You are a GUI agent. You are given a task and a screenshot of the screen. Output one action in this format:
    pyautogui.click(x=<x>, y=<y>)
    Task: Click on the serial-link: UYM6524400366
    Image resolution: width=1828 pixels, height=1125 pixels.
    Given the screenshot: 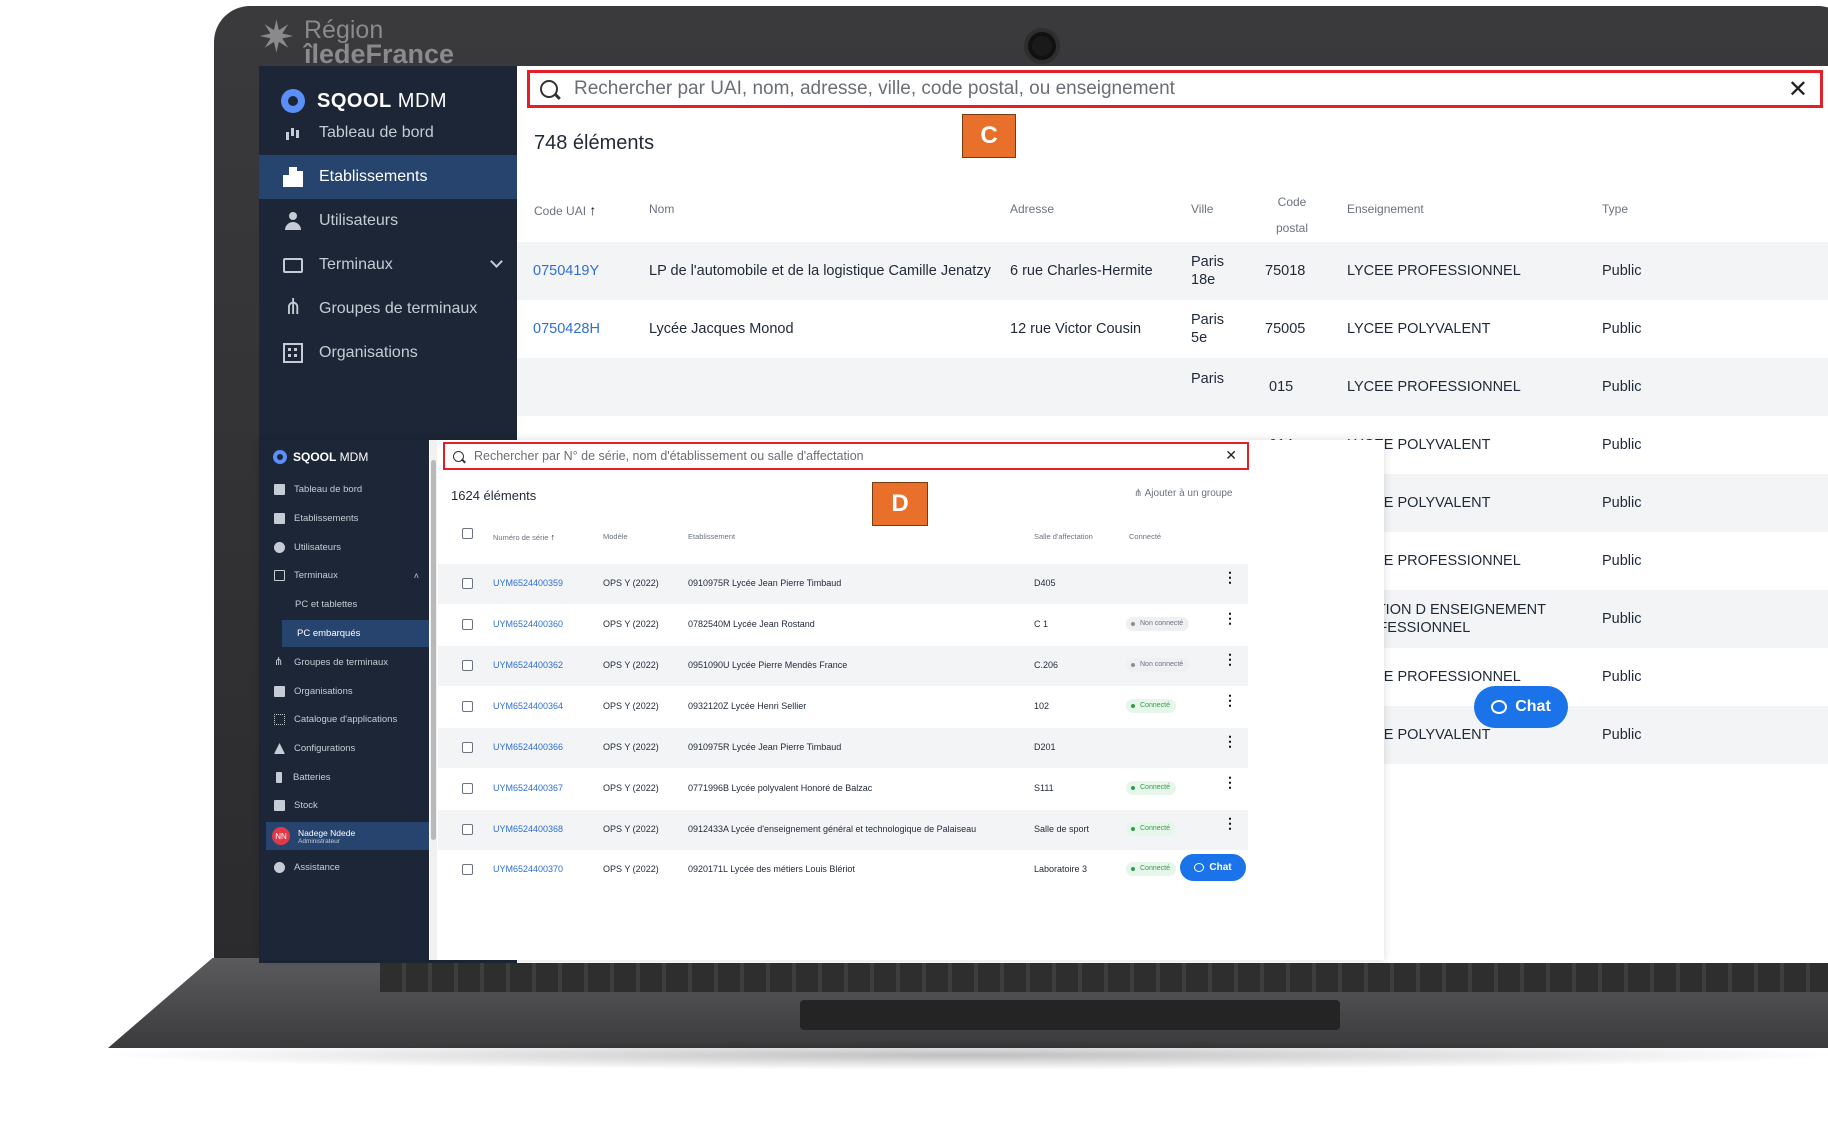 What is the action you would take?
    pyautogui.click(x=528, y=747)
    